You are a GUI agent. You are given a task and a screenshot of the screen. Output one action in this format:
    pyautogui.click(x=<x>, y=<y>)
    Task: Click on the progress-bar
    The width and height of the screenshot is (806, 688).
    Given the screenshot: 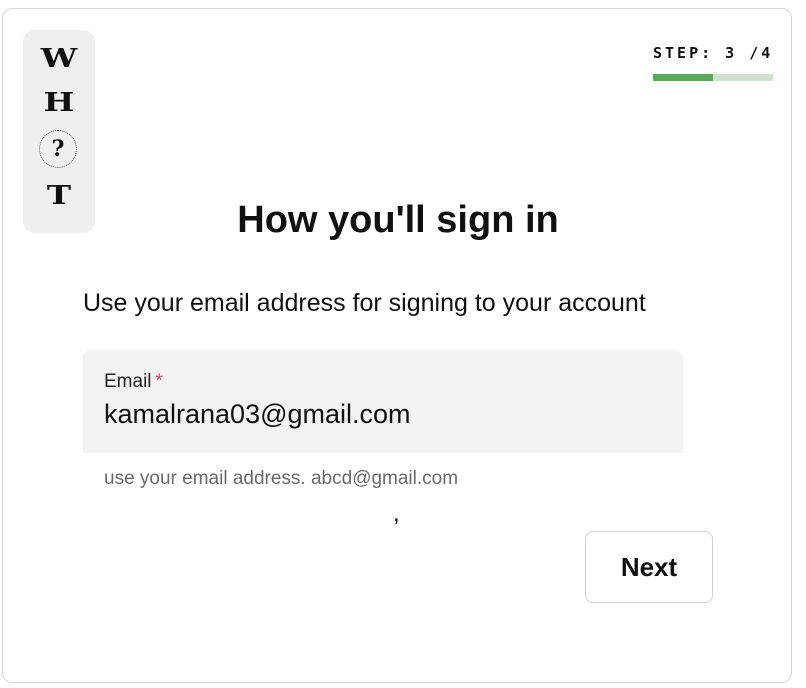 What is the action you would take?
    pyautogui.click(x=713, y=77)
    